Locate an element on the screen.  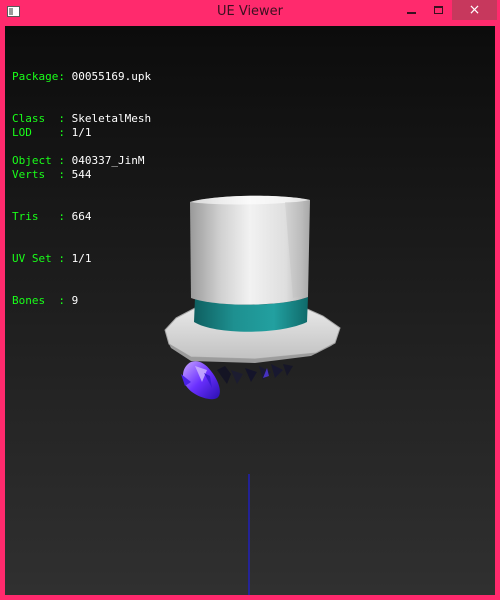
title-bar: UE Viewer × is located at coordinates (250, 13).